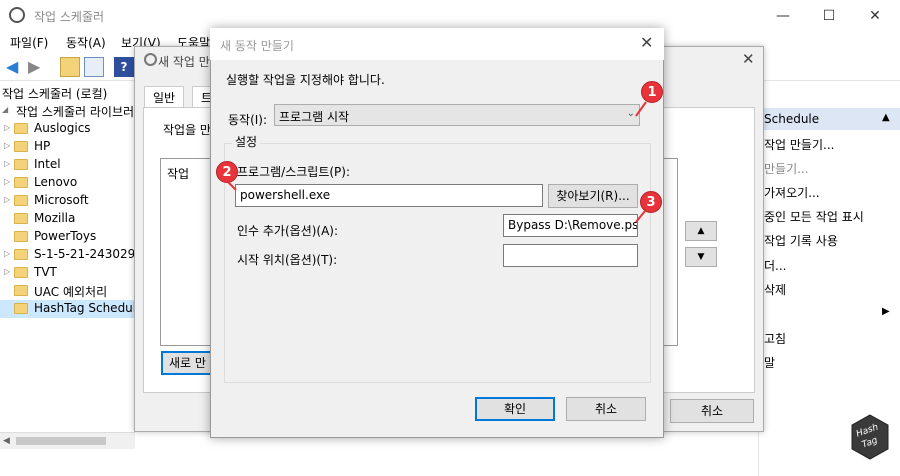  Describe the element at coordinates (84, 254) in the screenshot. I see `tree-item-label: S-1-5-21-2430291` at that location.